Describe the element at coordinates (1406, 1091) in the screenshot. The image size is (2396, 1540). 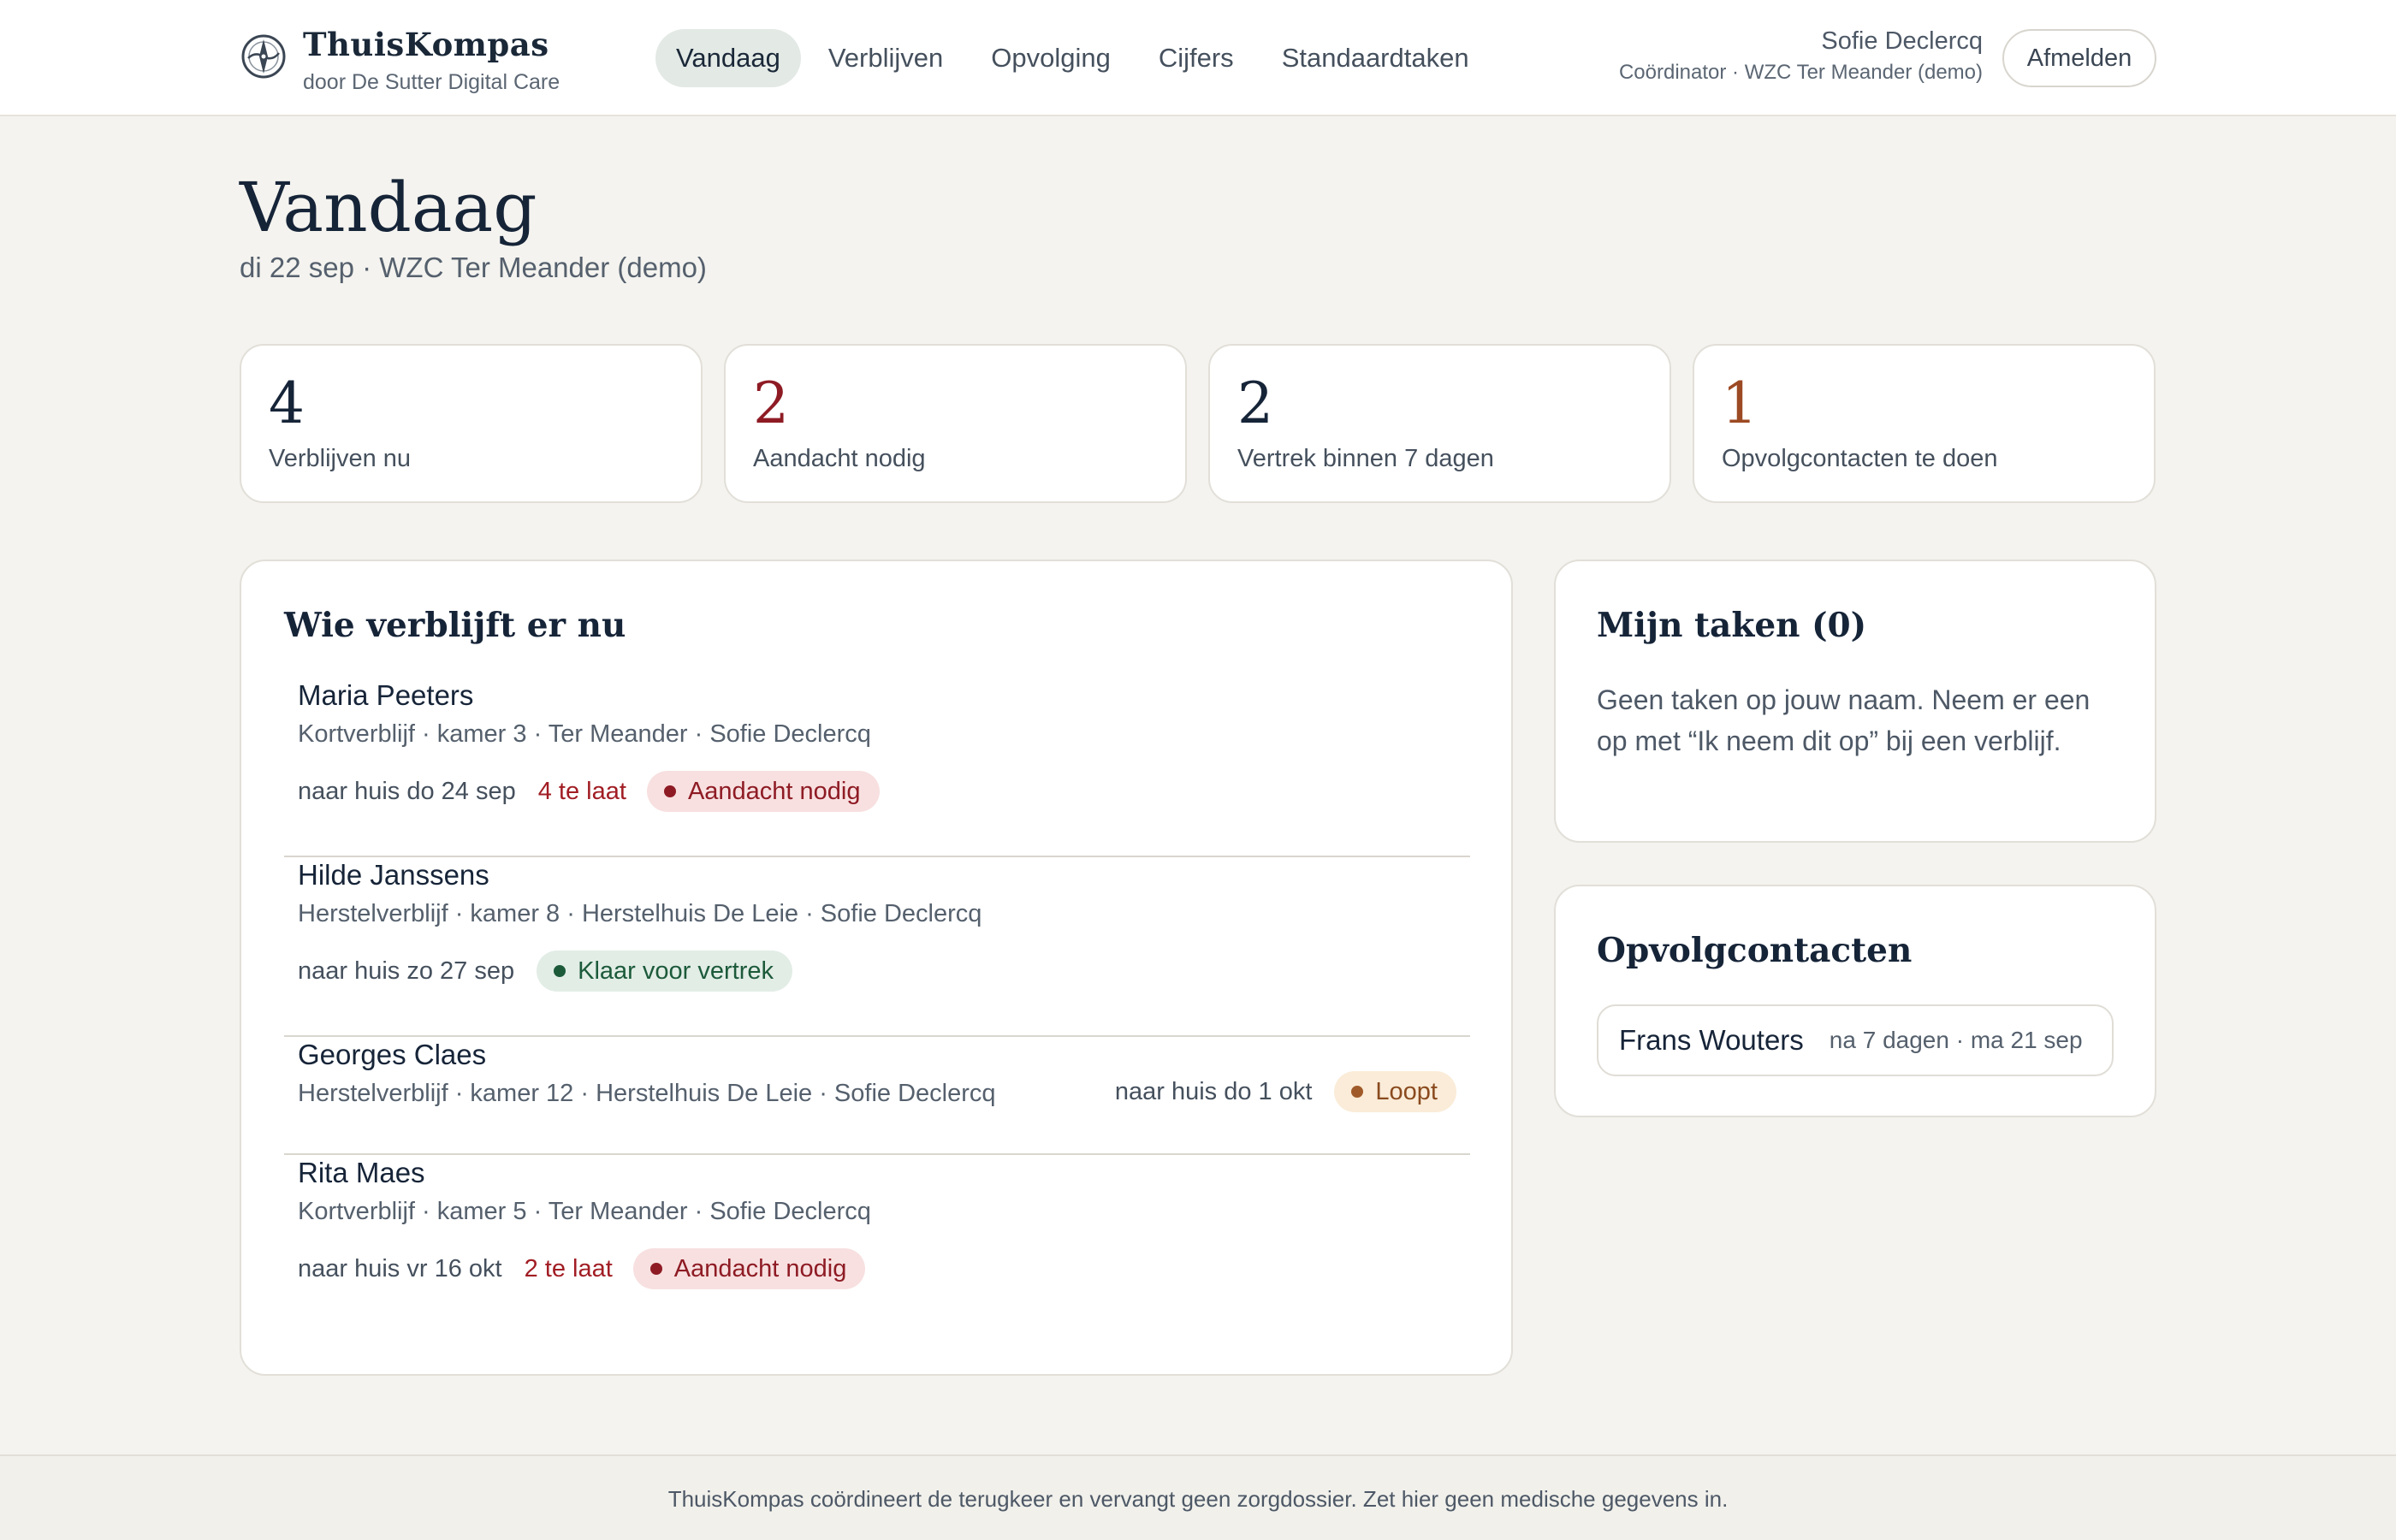
I see `status-label: Loopt` at that location.